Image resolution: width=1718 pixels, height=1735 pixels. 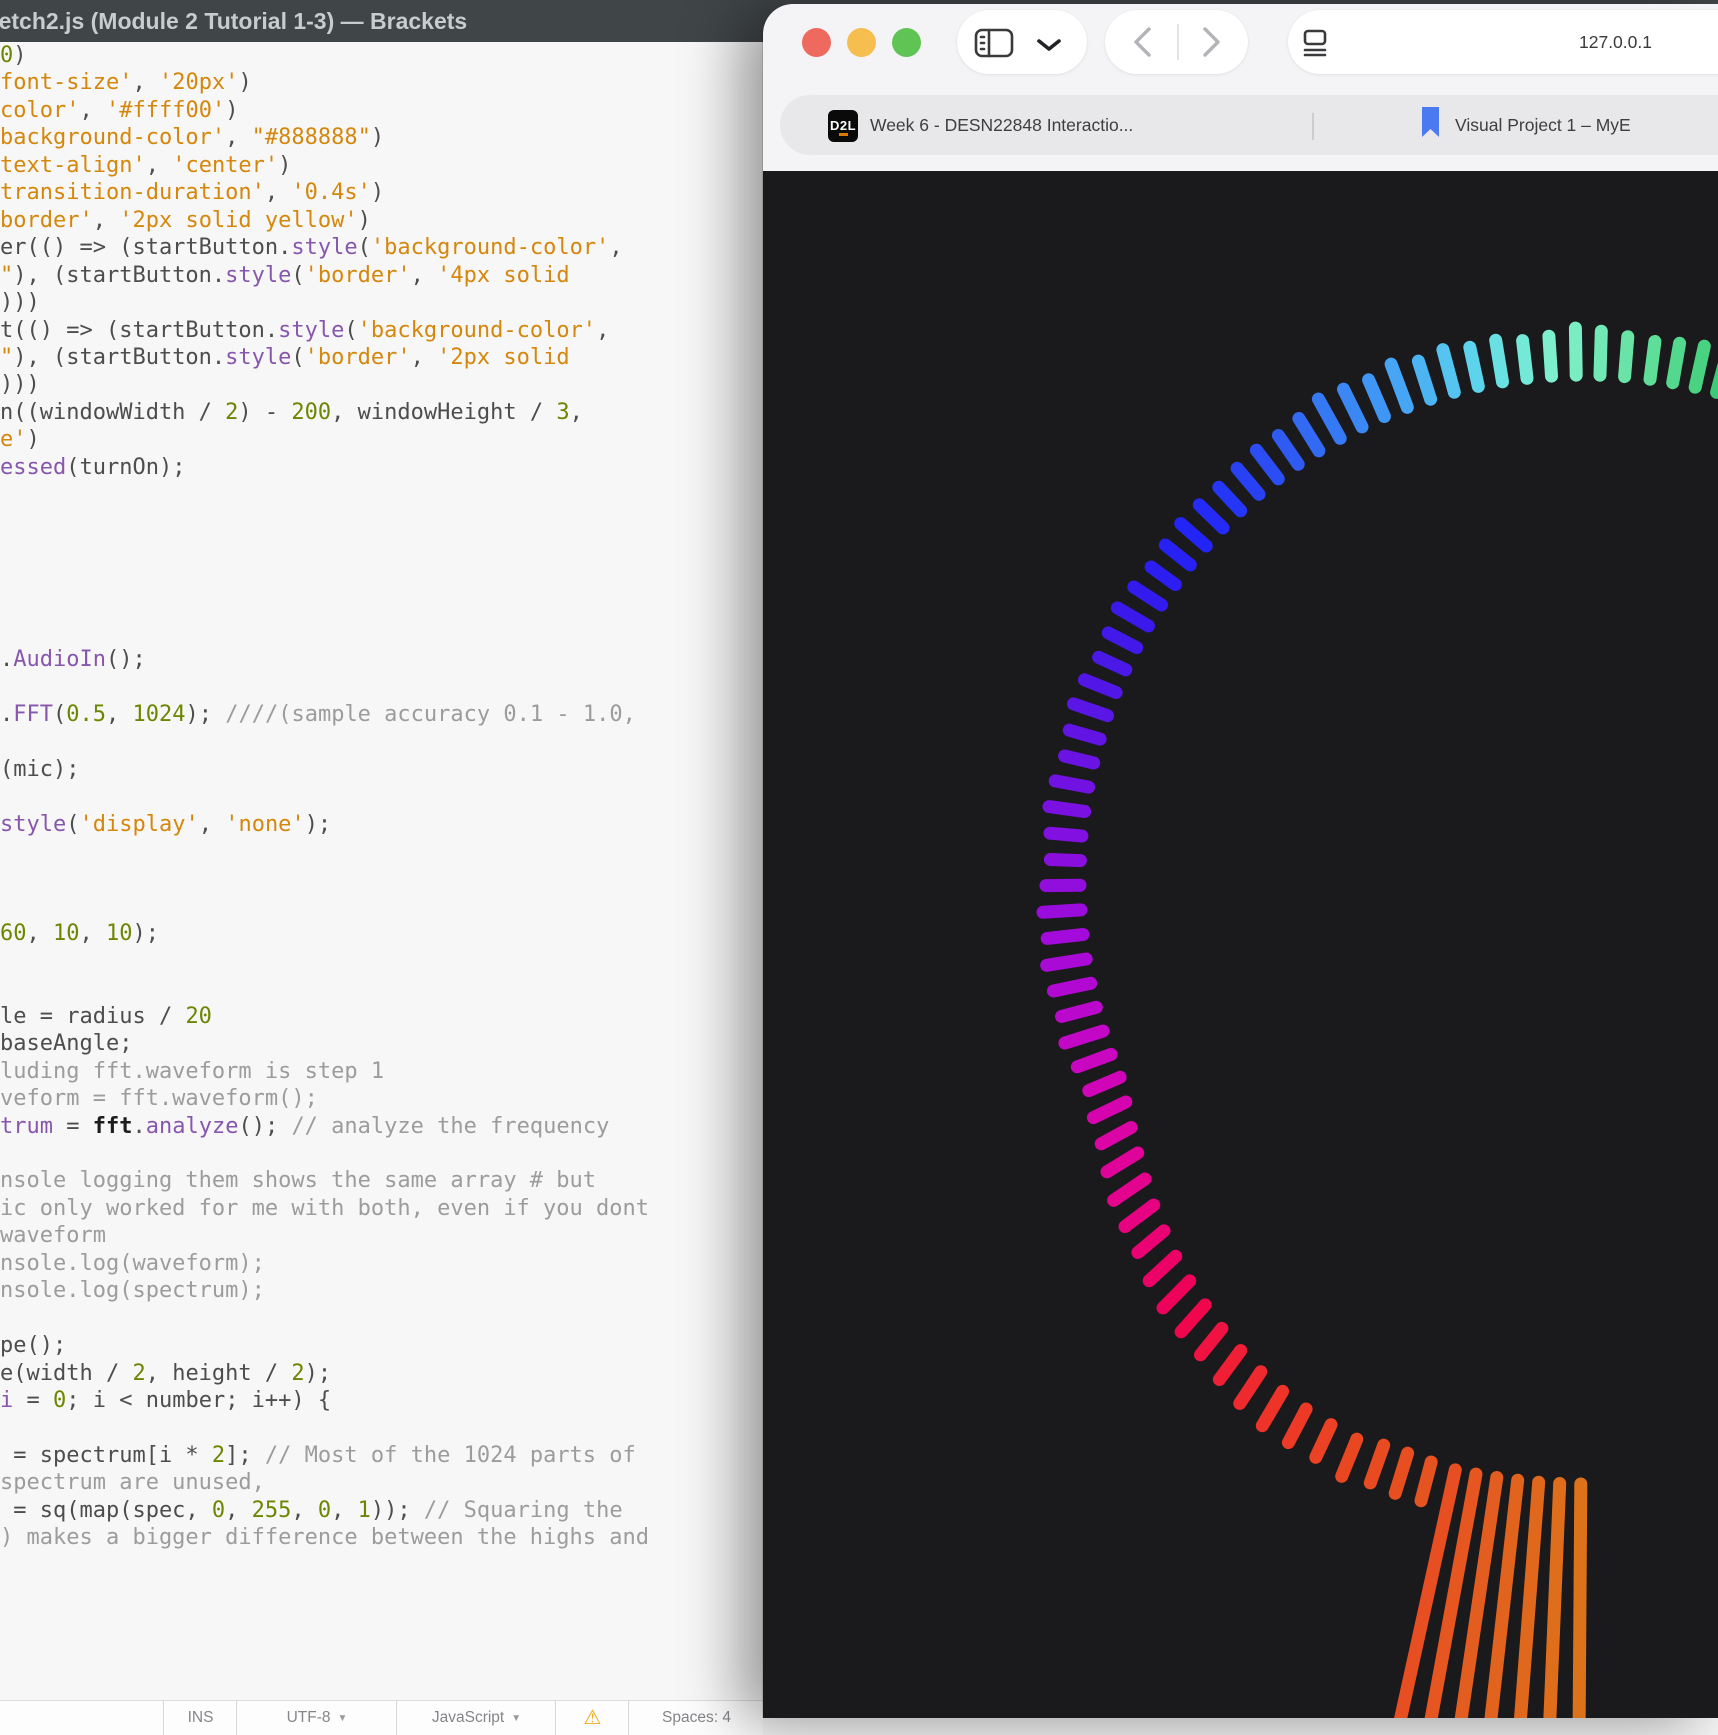 I want to click on close-button, so click(x=816, y=42).